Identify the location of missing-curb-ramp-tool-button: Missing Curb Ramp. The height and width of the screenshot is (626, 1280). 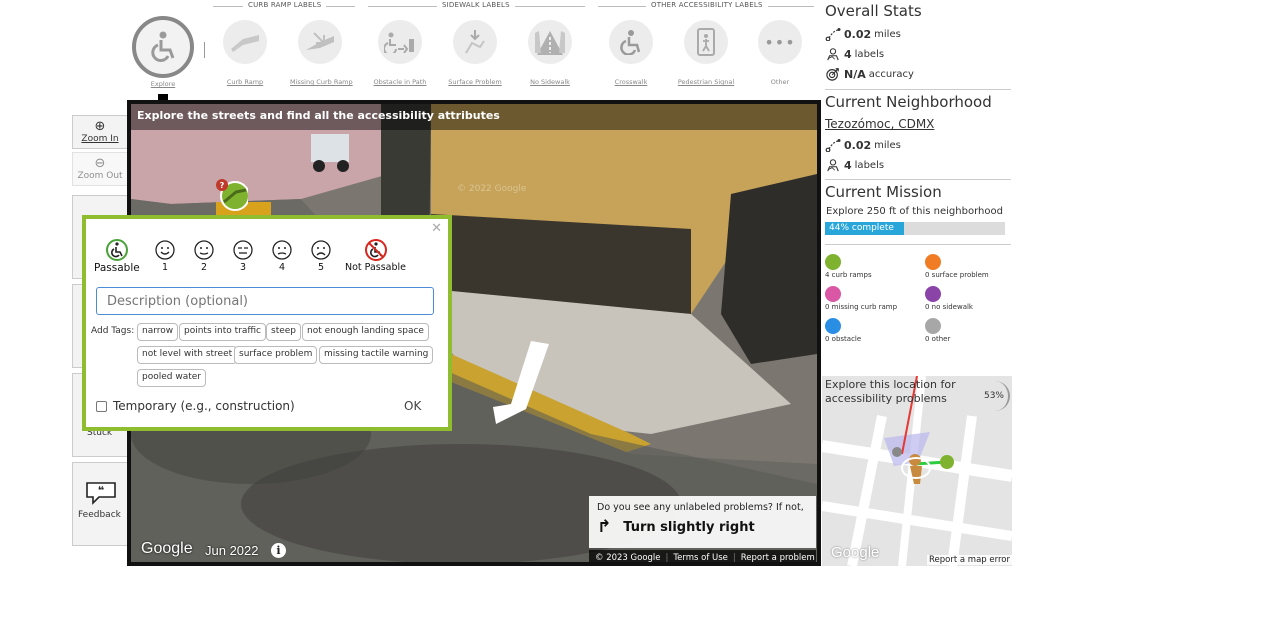
(321, 53).